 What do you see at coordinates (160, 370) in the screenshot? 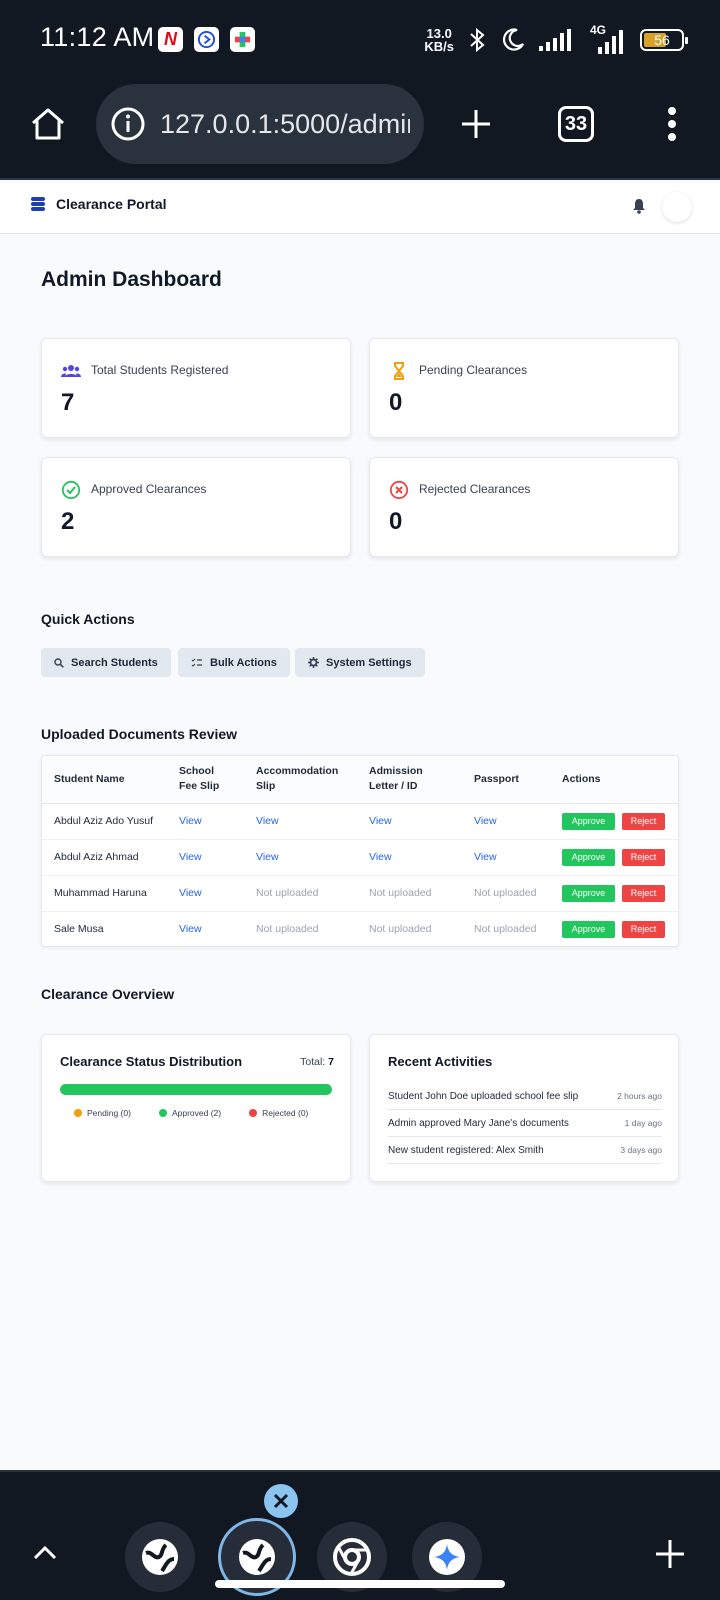
I see `stat-label: Total Students Registered` at bounding box center [160, 370].